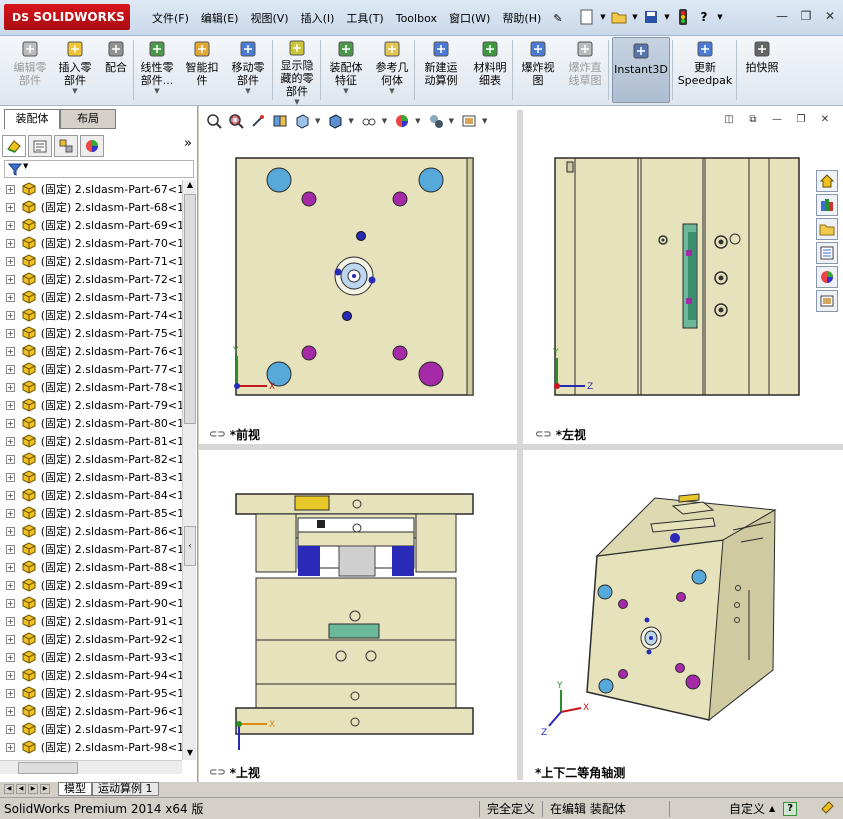 The height and width of the screenshot is (819, 843). Describe the element at coordinates (91, 405) in the screenshot. I see `tree-item: + (固定) 2.sldasm-Part-79<1>` at that location.